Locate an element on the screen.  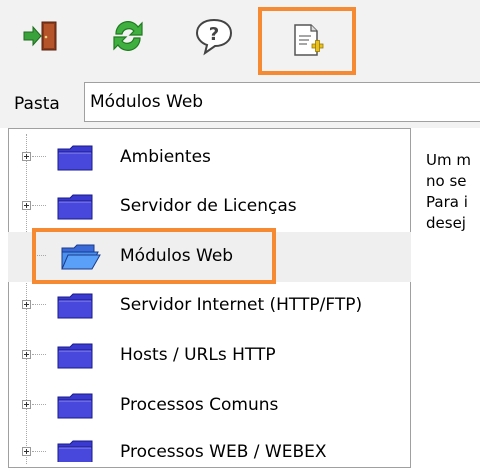
tree-item-processos-web: Processos WEB / WEBEX is located at coordinates (209, 445).